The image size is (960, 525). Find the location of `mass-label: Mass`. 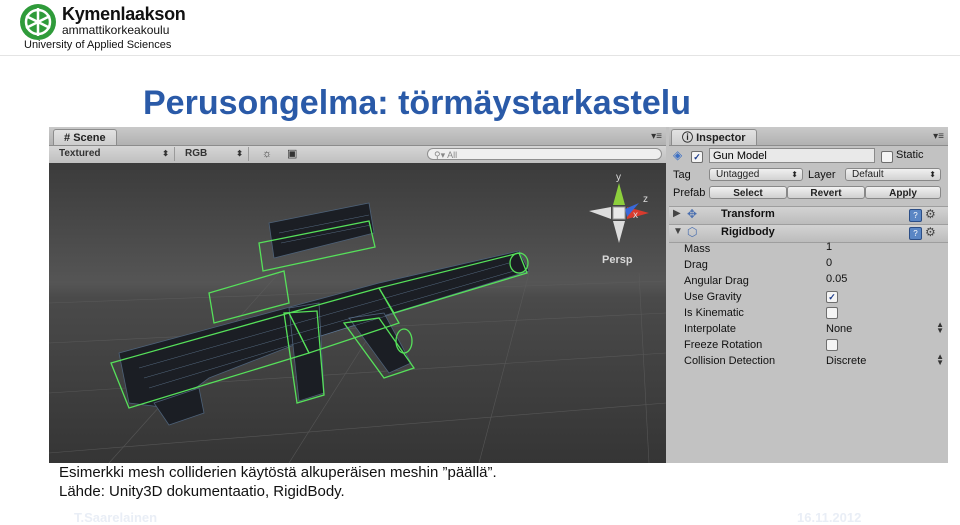

mass-label: Mass is located at coordinates (697, 249).